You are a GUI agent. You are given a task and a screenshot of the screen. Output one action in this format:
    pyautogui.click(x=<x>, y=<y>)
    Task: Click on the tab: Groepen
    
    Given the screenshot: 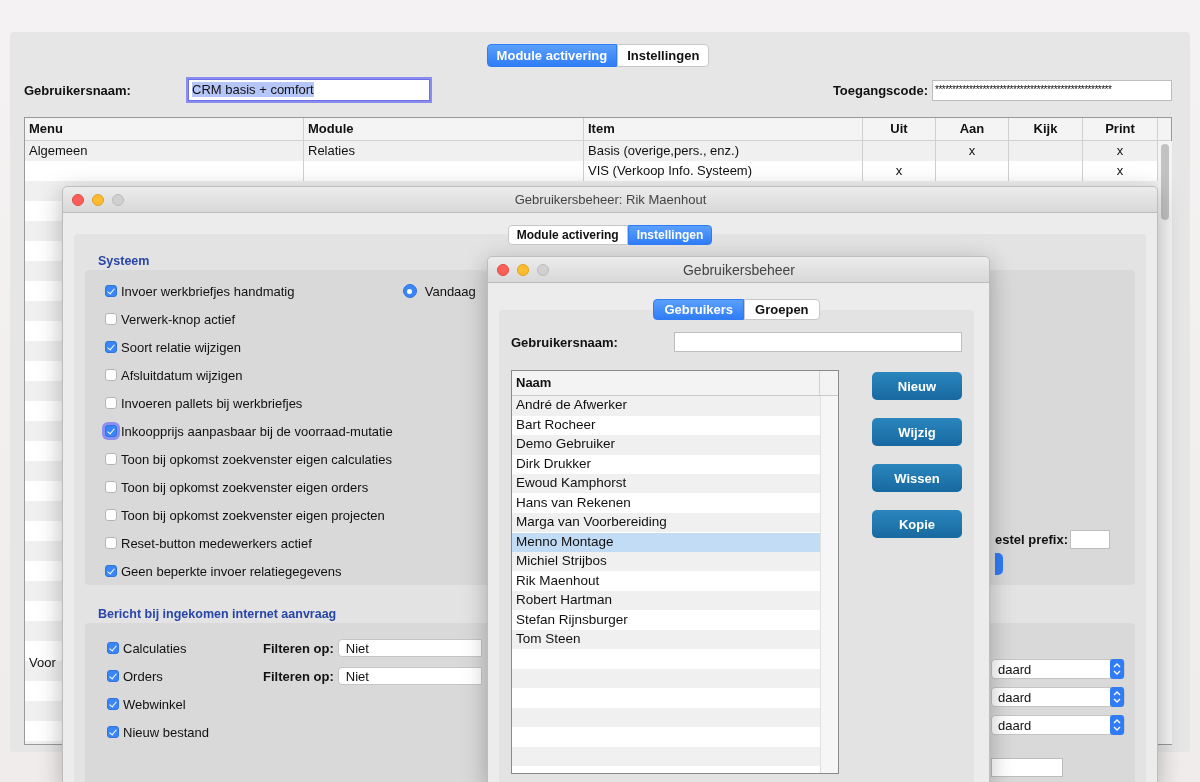 What is the action you would take?
    pyautogui.click(x=782, y=309)
    